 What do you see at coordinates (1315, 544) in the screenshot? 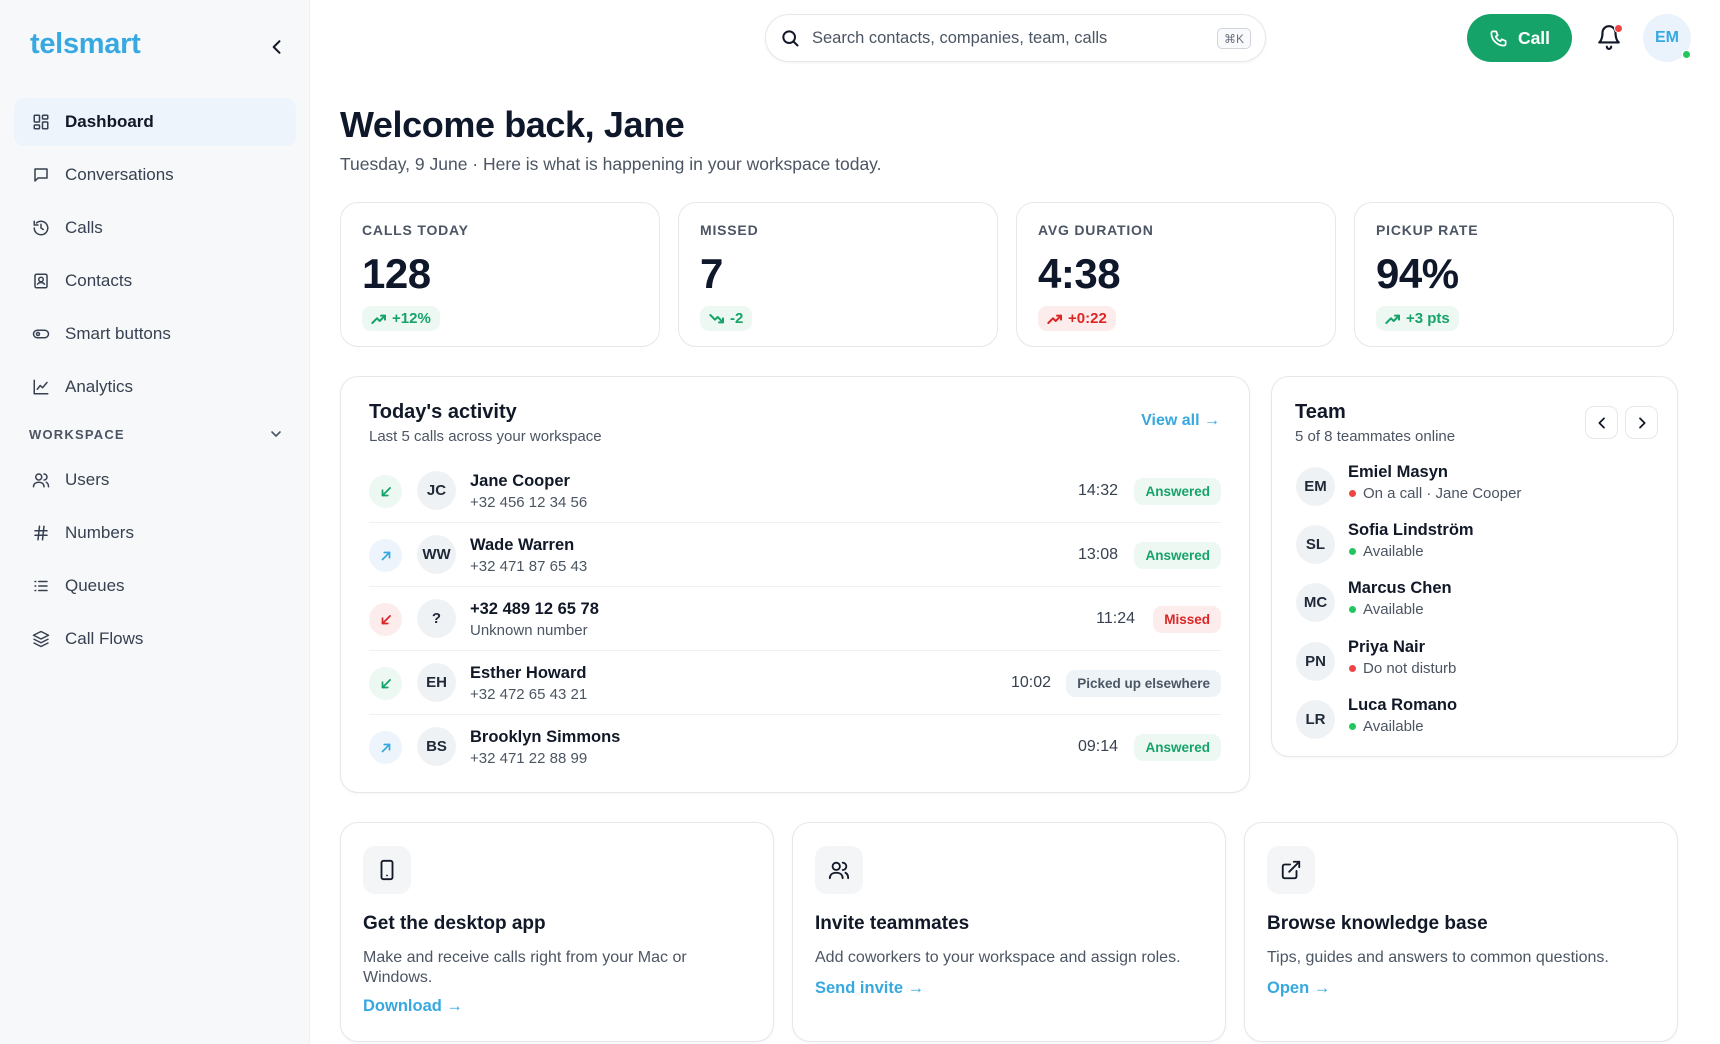
I see `avatar: SL` at bounding box center [1315, 544].